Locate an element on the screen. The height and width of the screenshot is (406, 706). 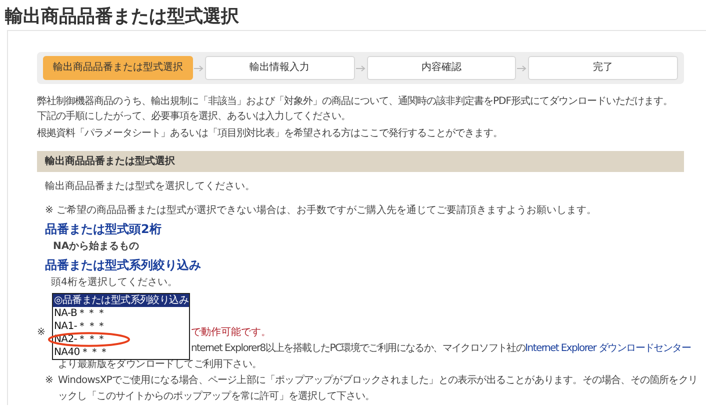
list-option: NA40＊＊＊ is located at coordinates (121, 352).